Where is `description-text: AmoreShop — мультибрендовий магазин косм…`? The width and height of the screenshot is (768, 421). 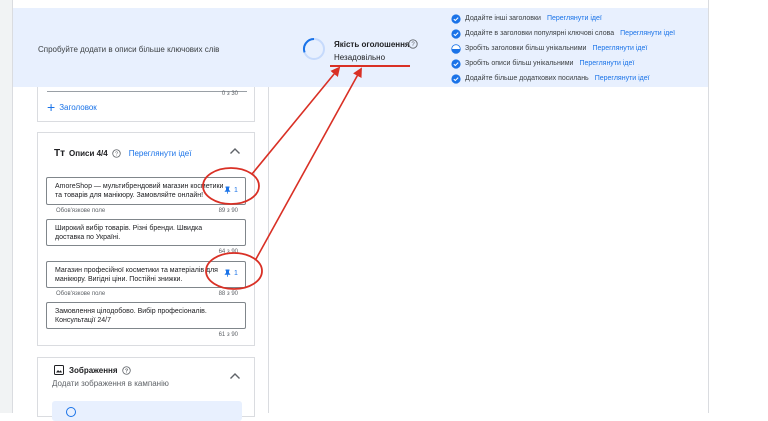
description-text: AmoreShop — мультибрендовий магазин косм… is located at coordinates (139, 191).